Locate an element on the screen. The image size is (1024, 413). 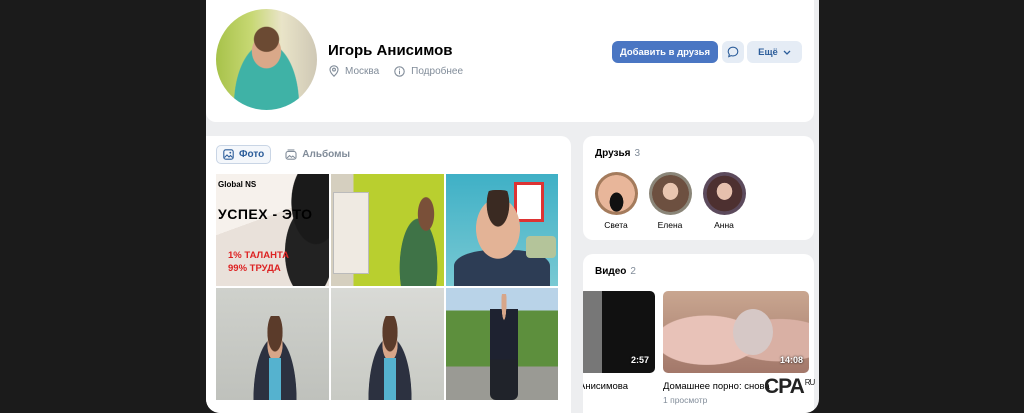
video-thumbnail: 14:08 is located at coordinates (736, 332).